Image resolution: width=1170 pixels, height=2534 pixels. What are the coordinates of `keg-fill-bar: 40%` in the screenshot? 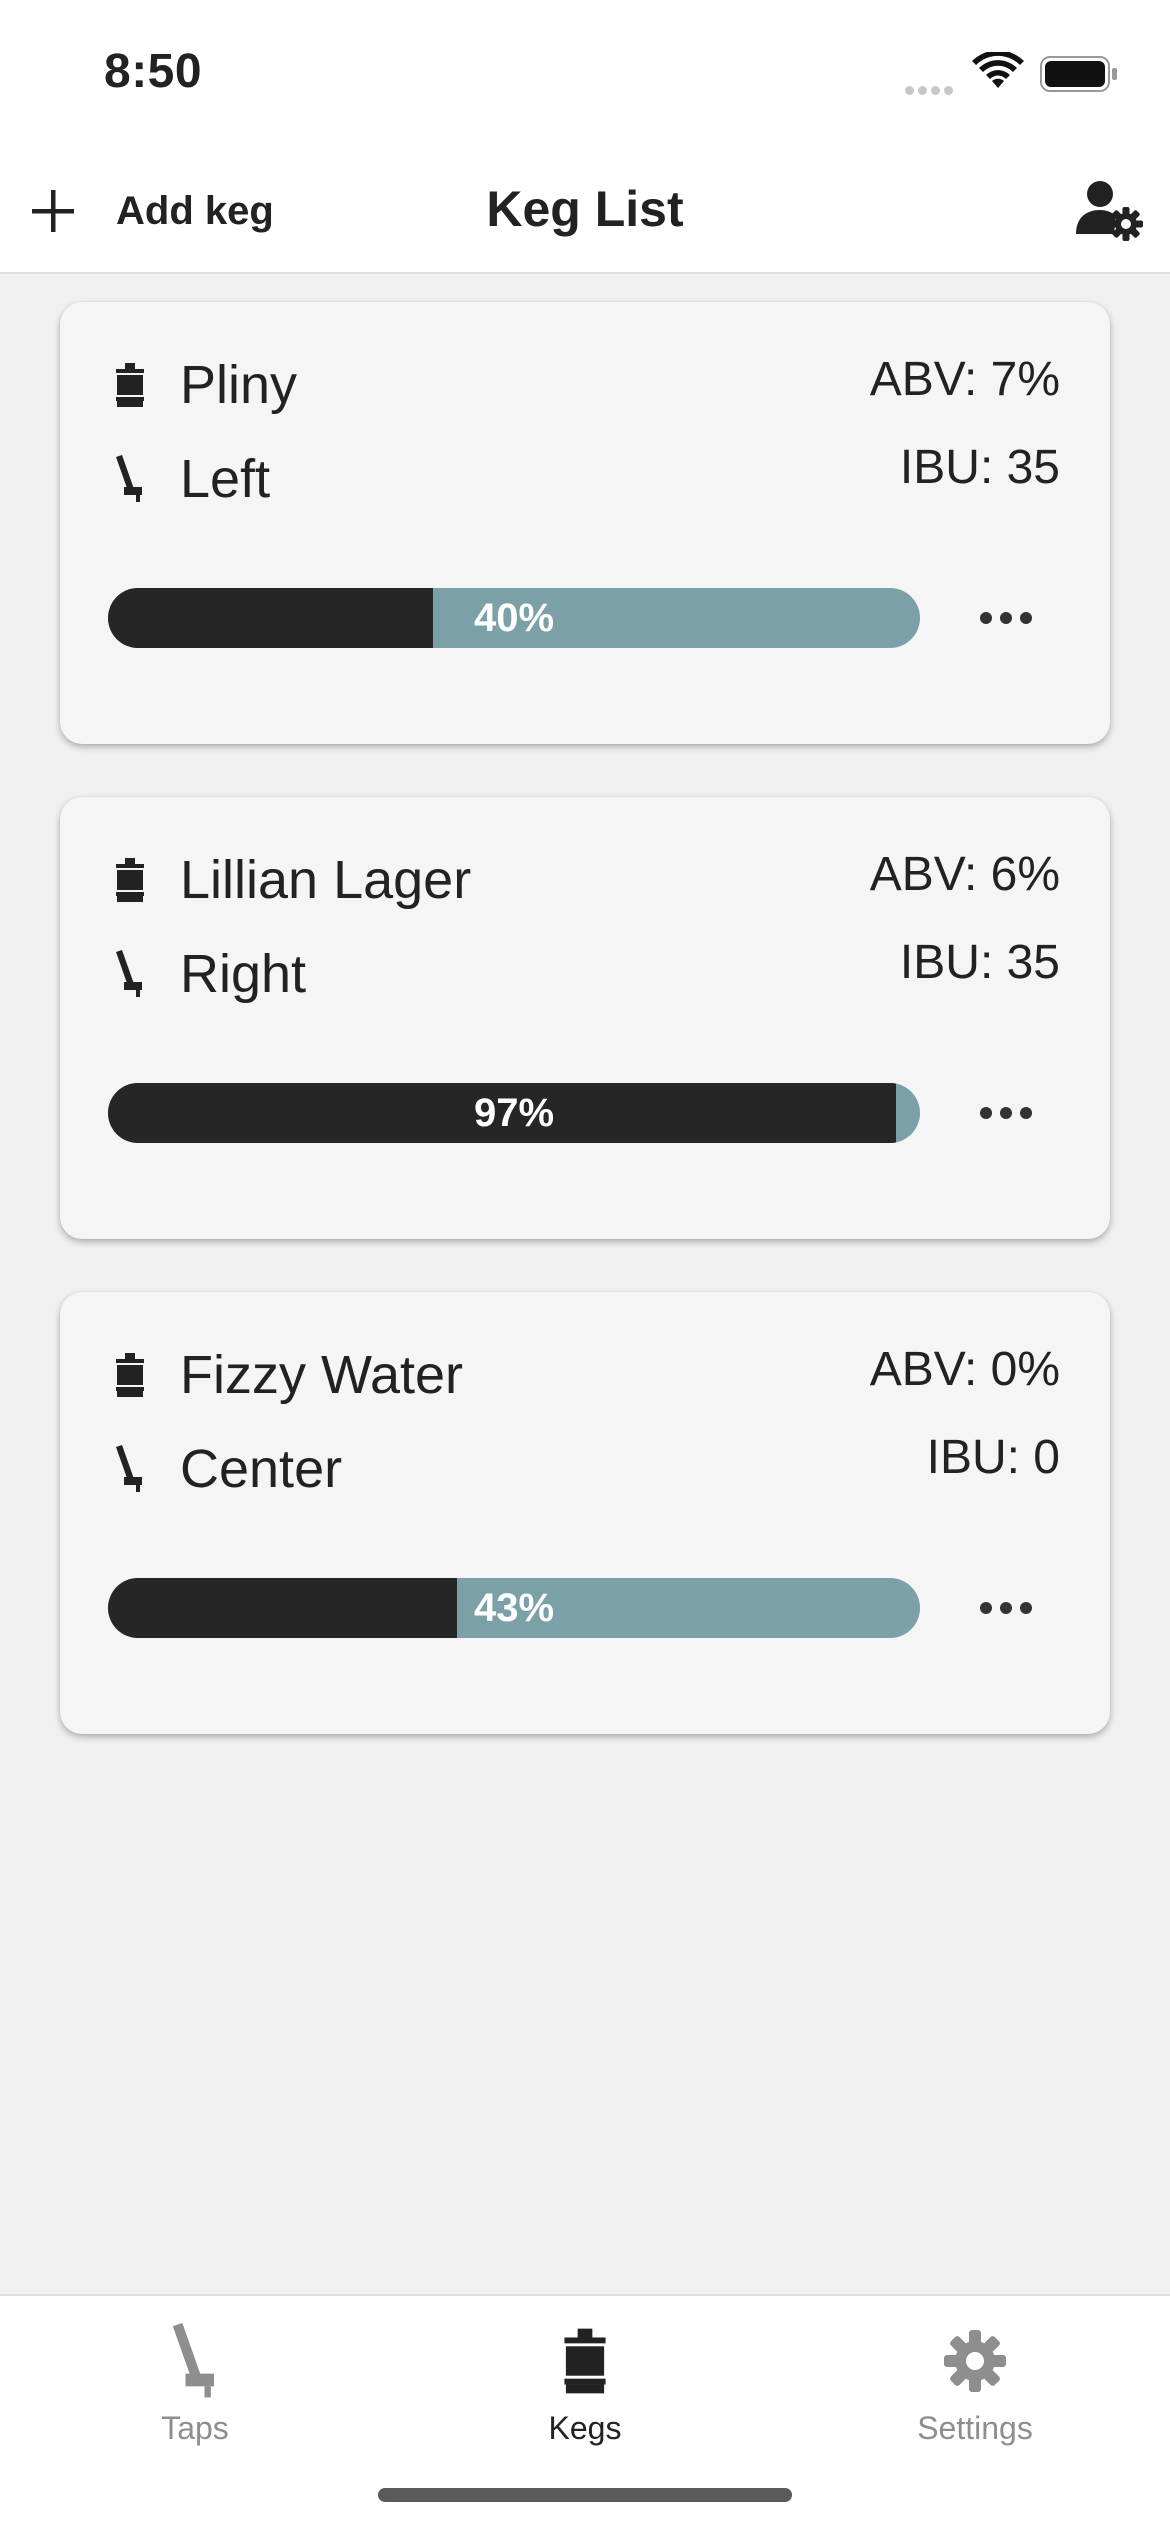 It's located at (514, 618).